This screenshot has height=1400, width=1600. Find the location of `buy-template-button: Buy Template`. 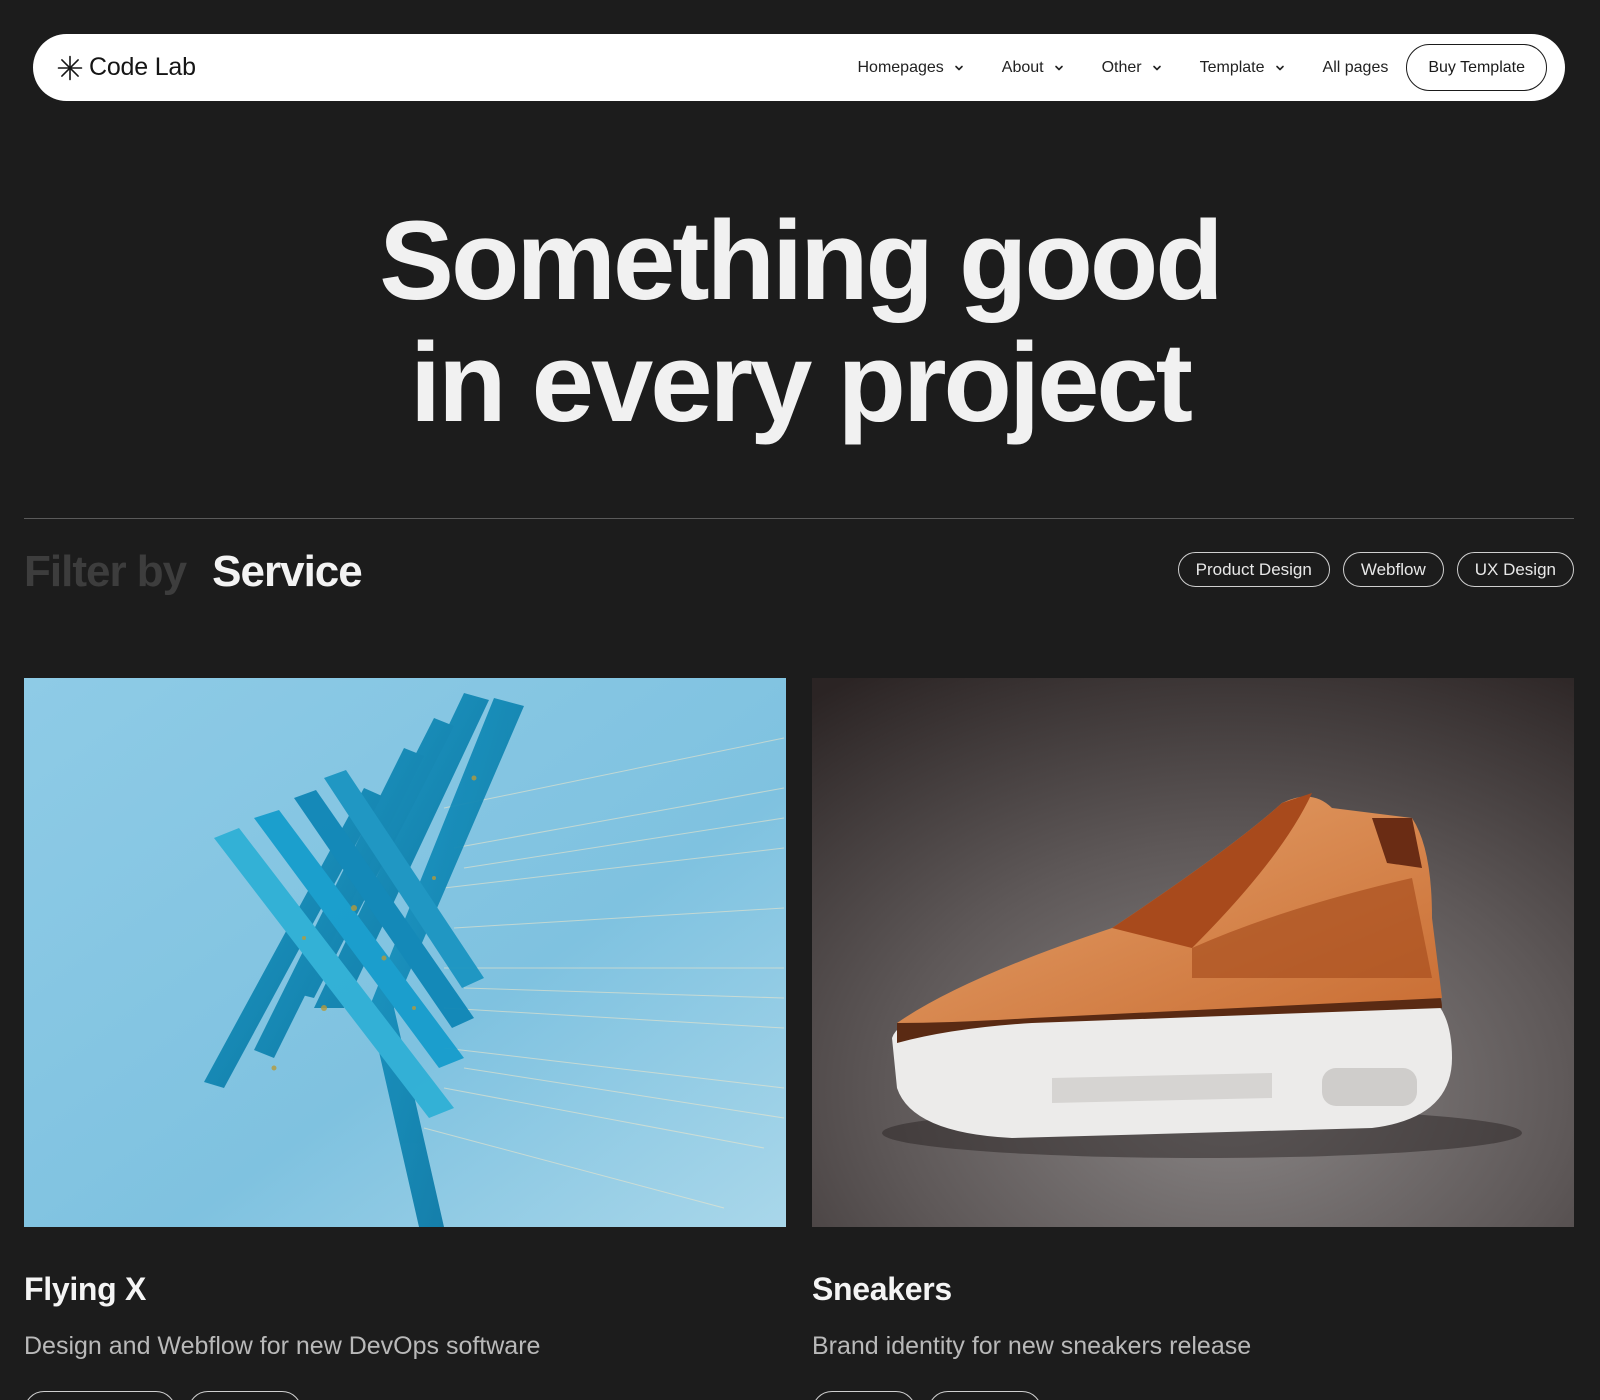

buy-template-button: Buy Template is located at coordinates (1476, 67).